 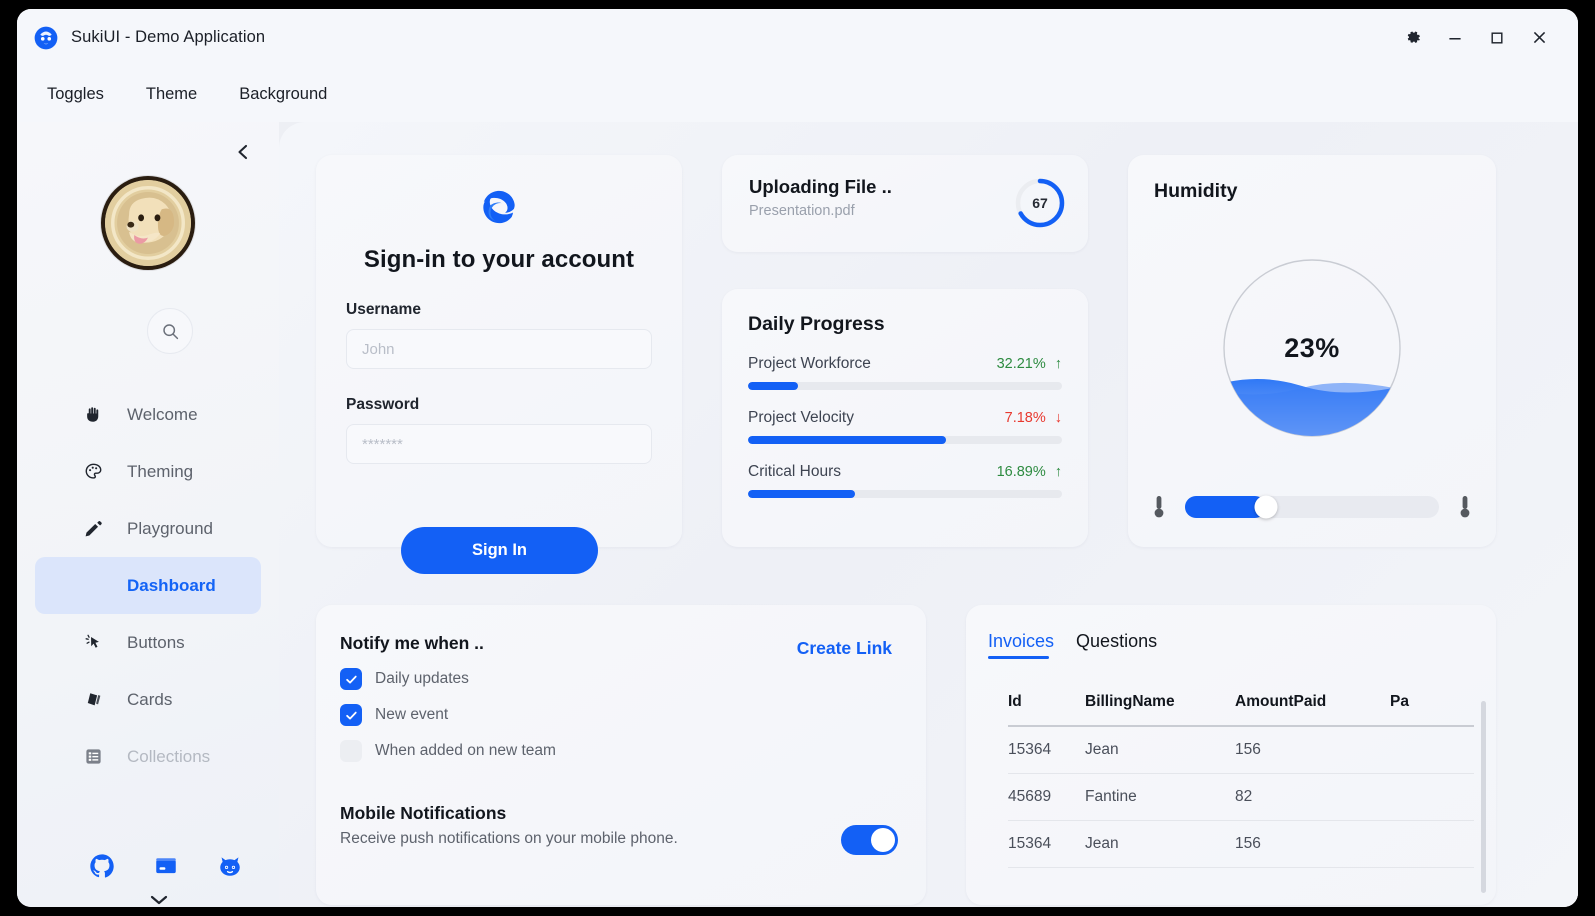 What do you see at coordinates (633, 679) in the screenshot?
I see `notify-option-row: Daily updates` at bounding box center [633, 679].